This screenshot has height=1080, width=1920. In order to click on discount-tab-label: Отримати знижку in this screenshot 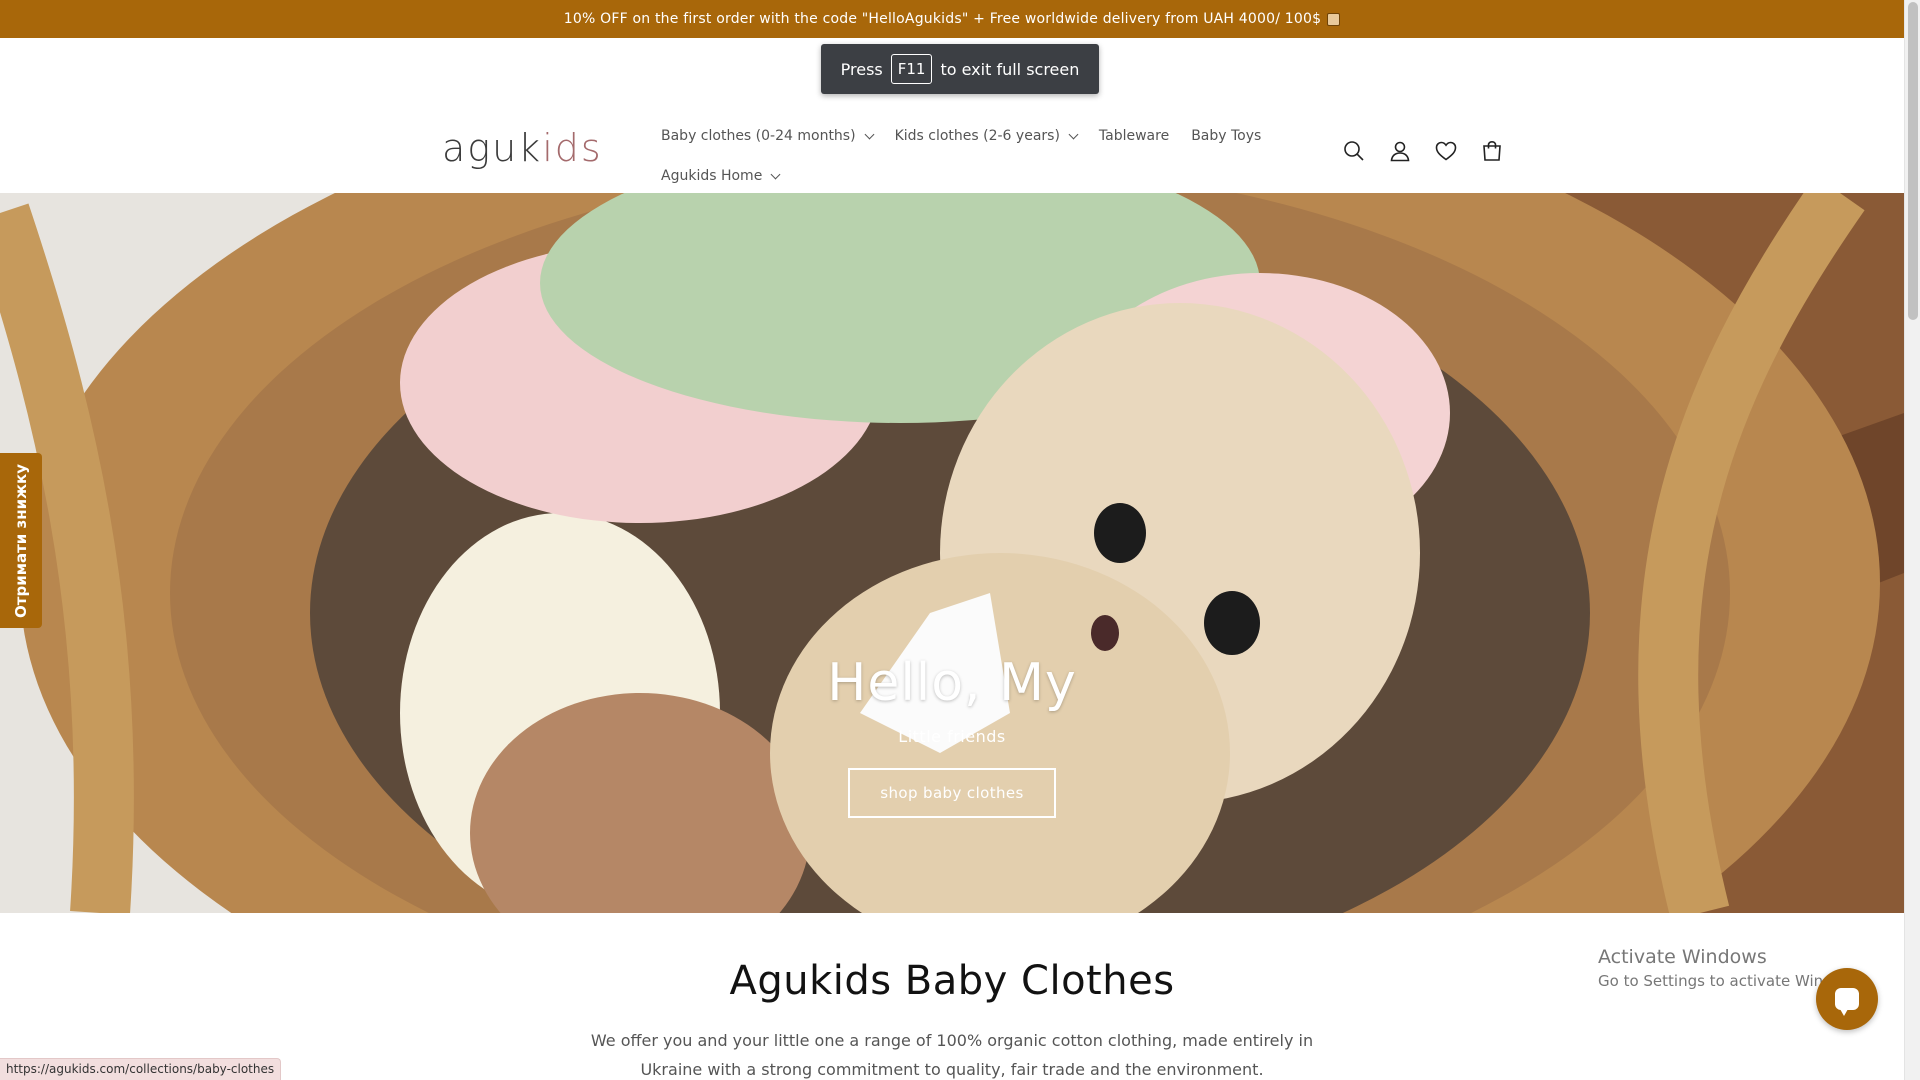, I will do `click(21, 540)`.